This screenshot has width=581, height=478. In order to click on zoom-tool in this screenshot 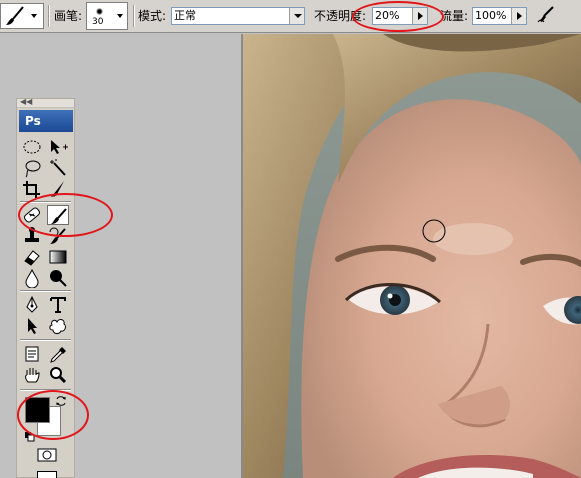, I will do `click(58, 375)`.